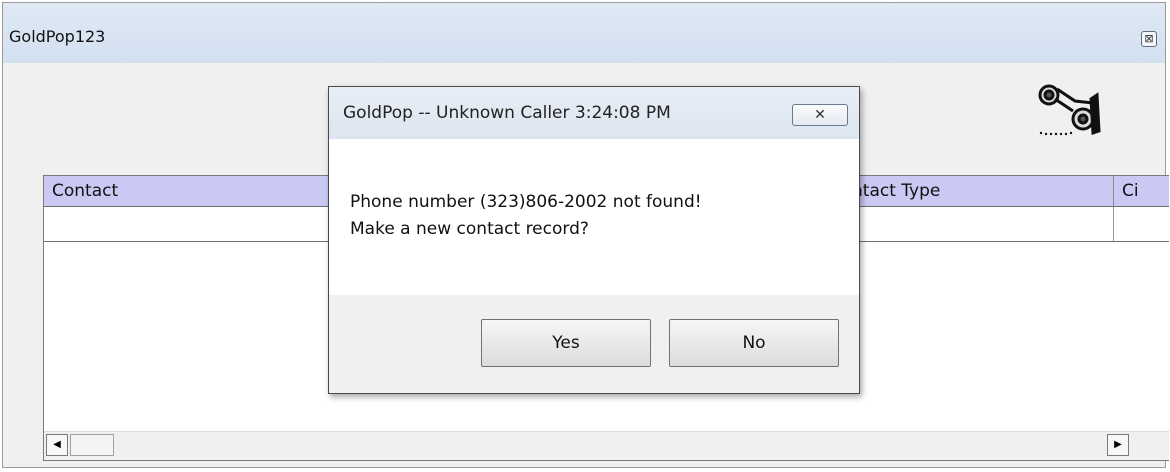  What do you see at coordinates (1141, 191) in the screenshot?
I see `column-header-city: Ci` at bounding box center [1141, 191].